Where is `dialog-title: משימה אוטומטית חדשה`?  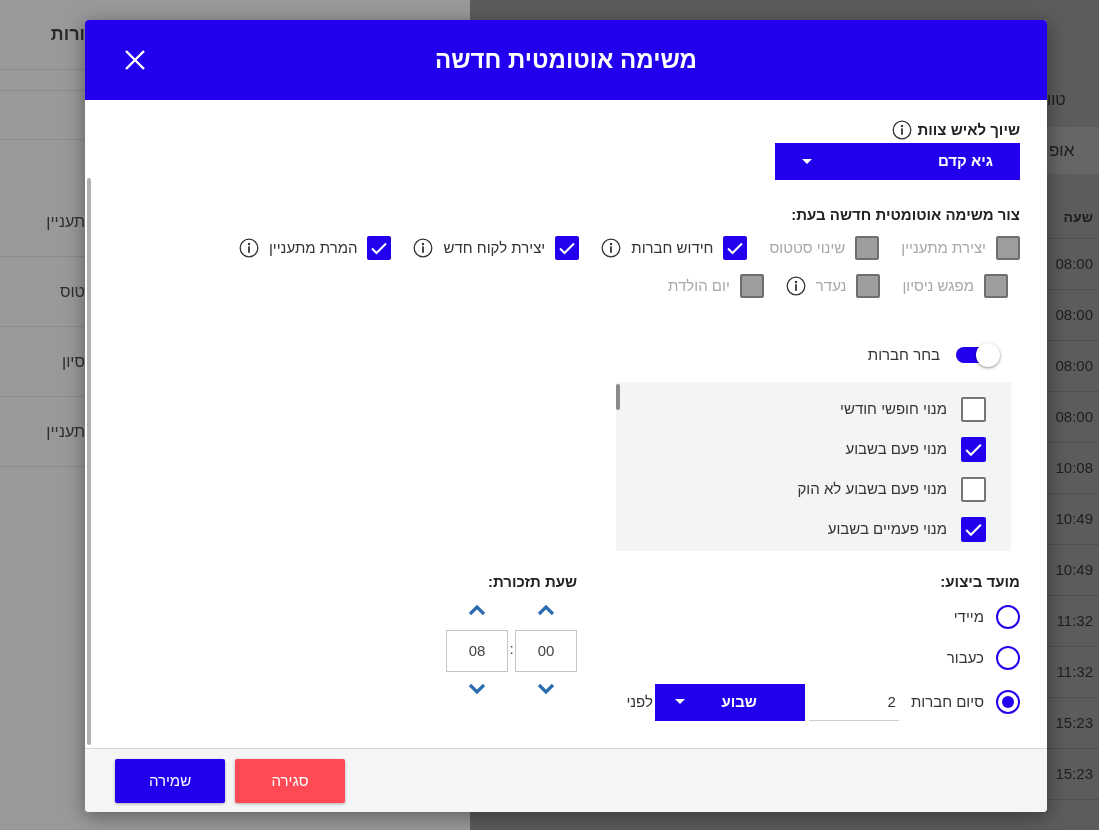 dialog-title: משימה אוטומטית חדשה is located at coordinates (566, 60).